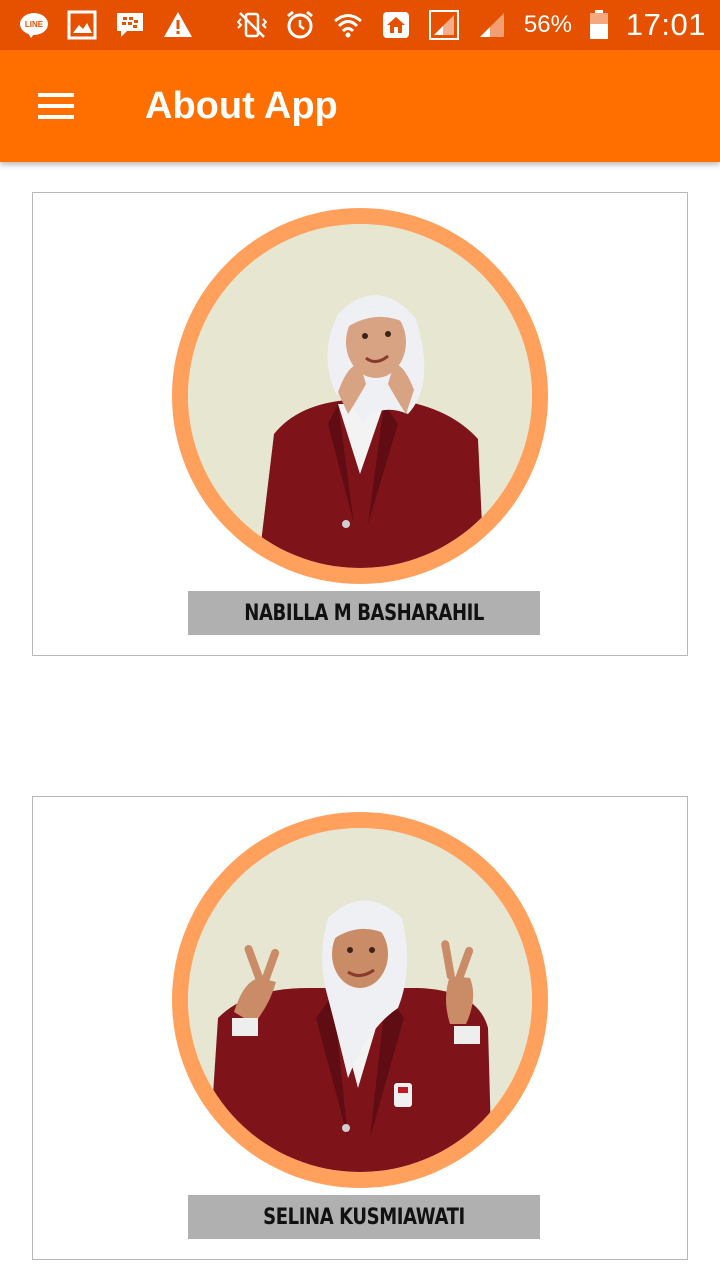 The height and width of the screenshot is (1280, 720). I want to click on signal-2-icon, so click(492, 25).